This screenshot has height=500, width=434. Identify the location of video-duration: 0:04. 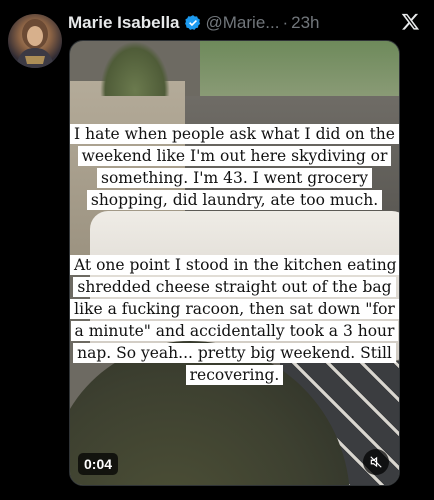
(98, 464).